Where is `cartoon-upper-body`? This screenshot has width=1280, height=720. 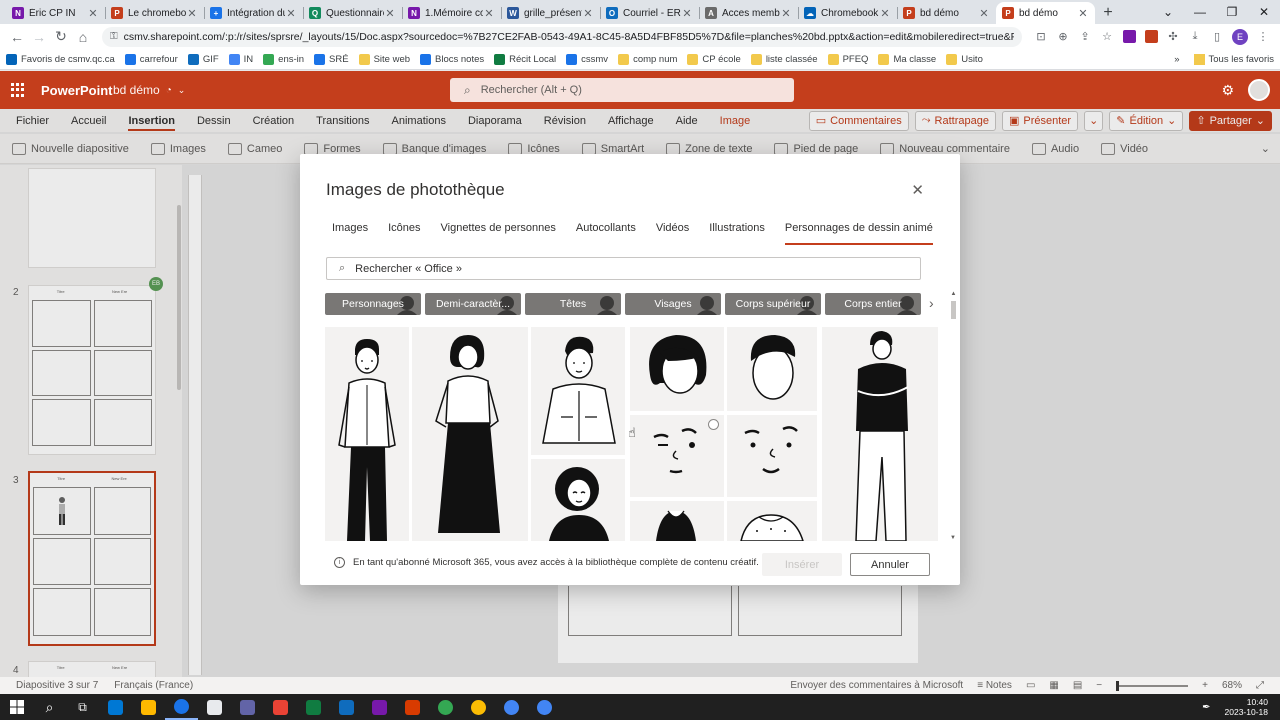 cartoon-upper-body is located at coordinates (677, 521).